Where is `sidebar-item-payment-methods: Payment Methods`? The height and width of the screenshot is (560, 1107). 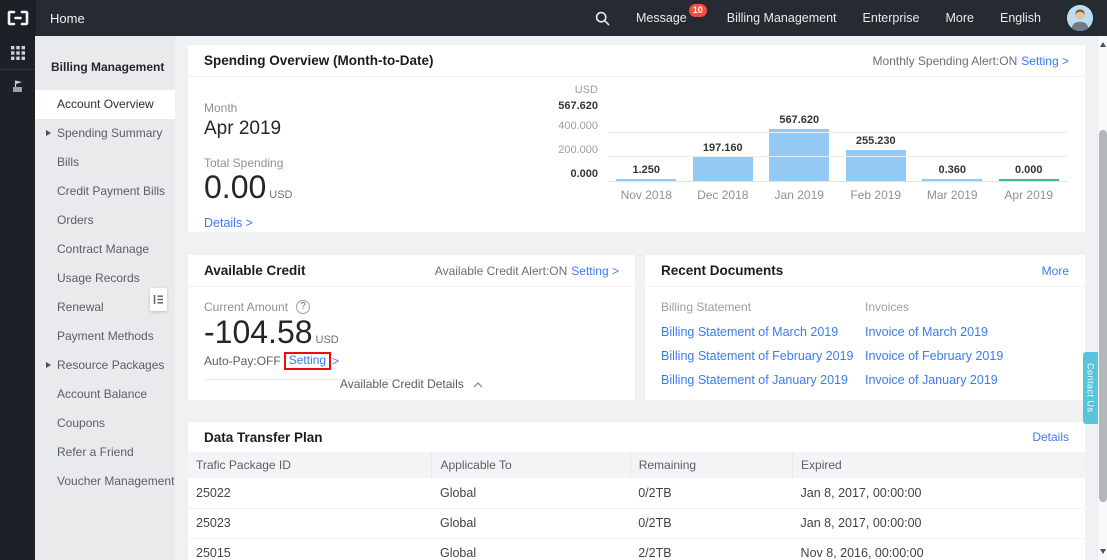
sidebar-item-payment-methods: Payment Methods is located at coordinates (105, 336).